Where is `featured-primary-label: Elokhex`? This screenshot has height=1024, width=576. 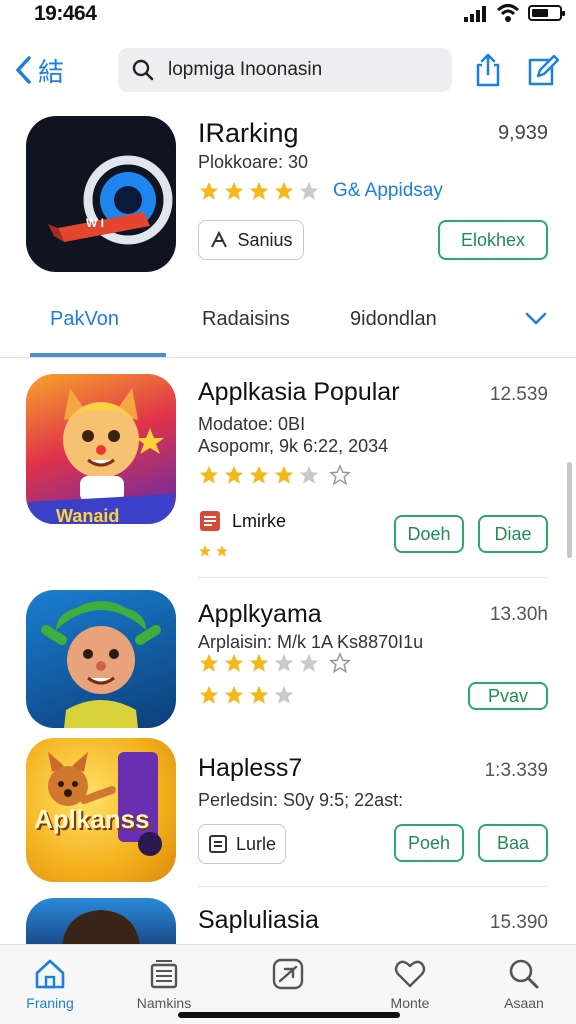 featured-primary-label: Elokhex is located at coordinates (493, 239).